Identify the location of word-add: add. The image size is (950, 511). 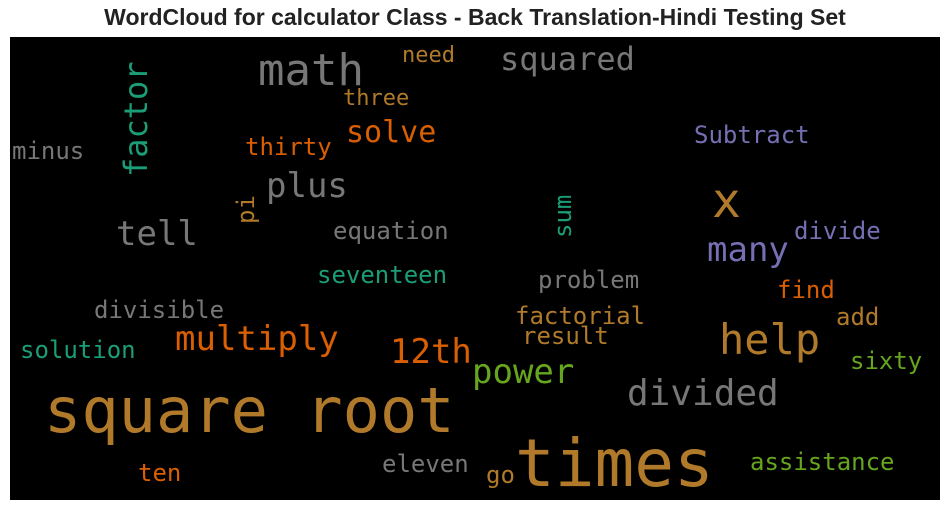
(858, 317).